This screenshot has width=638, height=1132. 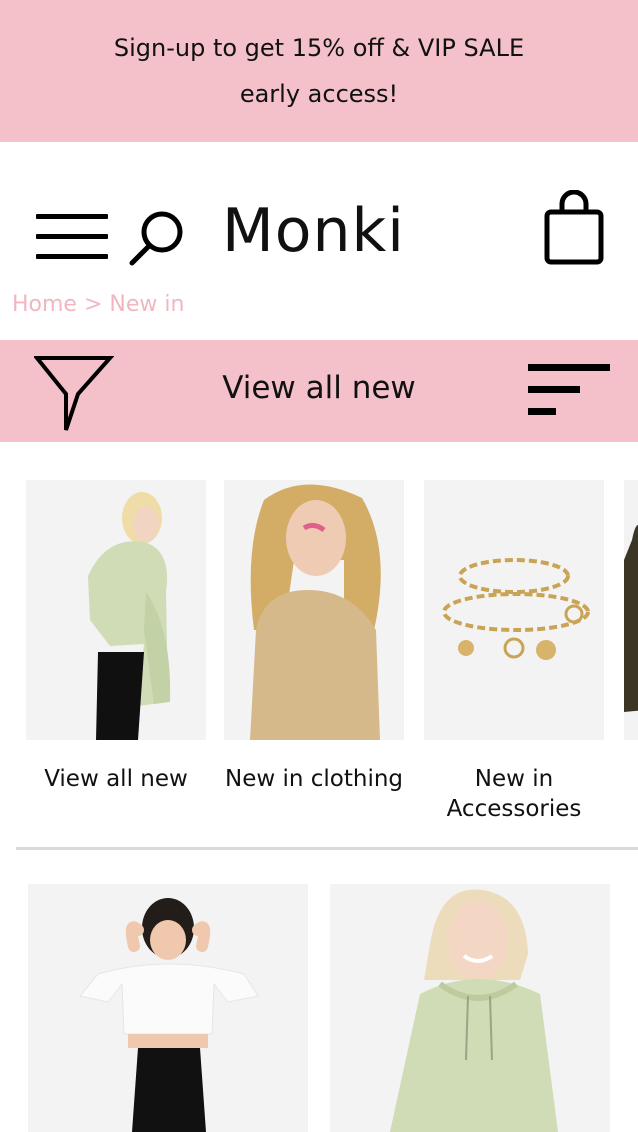 What do you see at coordinates (72, 237) in the screenshot?
I see `menu-icon` at bounding box center [72, 237].